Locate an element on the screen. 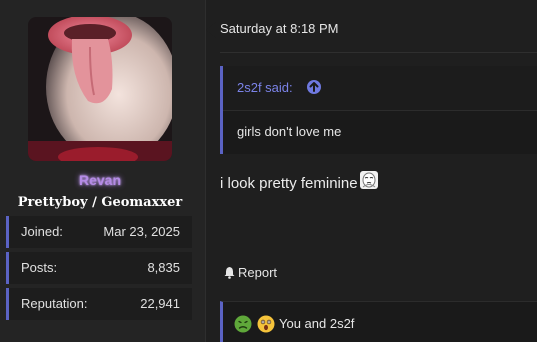 This screenshot has width=537, height=342. username: Revan is located at coordinates (100, 180).